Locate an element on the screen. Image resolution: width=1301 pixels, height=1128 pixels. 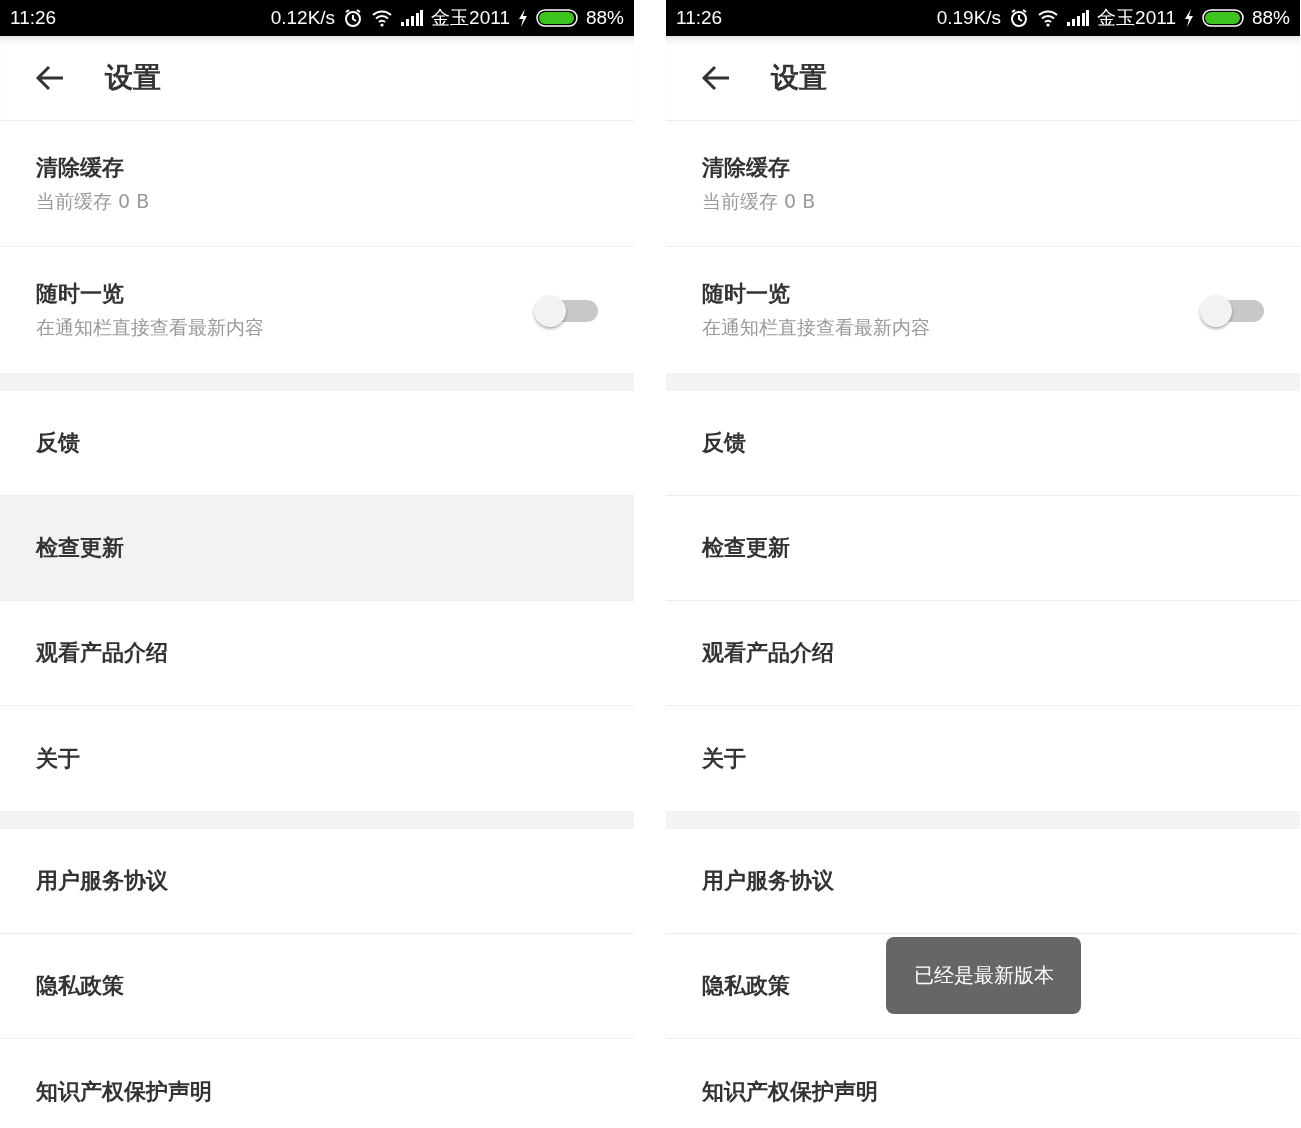
settings-item: 反馈 is located at coordinates (983, 443).